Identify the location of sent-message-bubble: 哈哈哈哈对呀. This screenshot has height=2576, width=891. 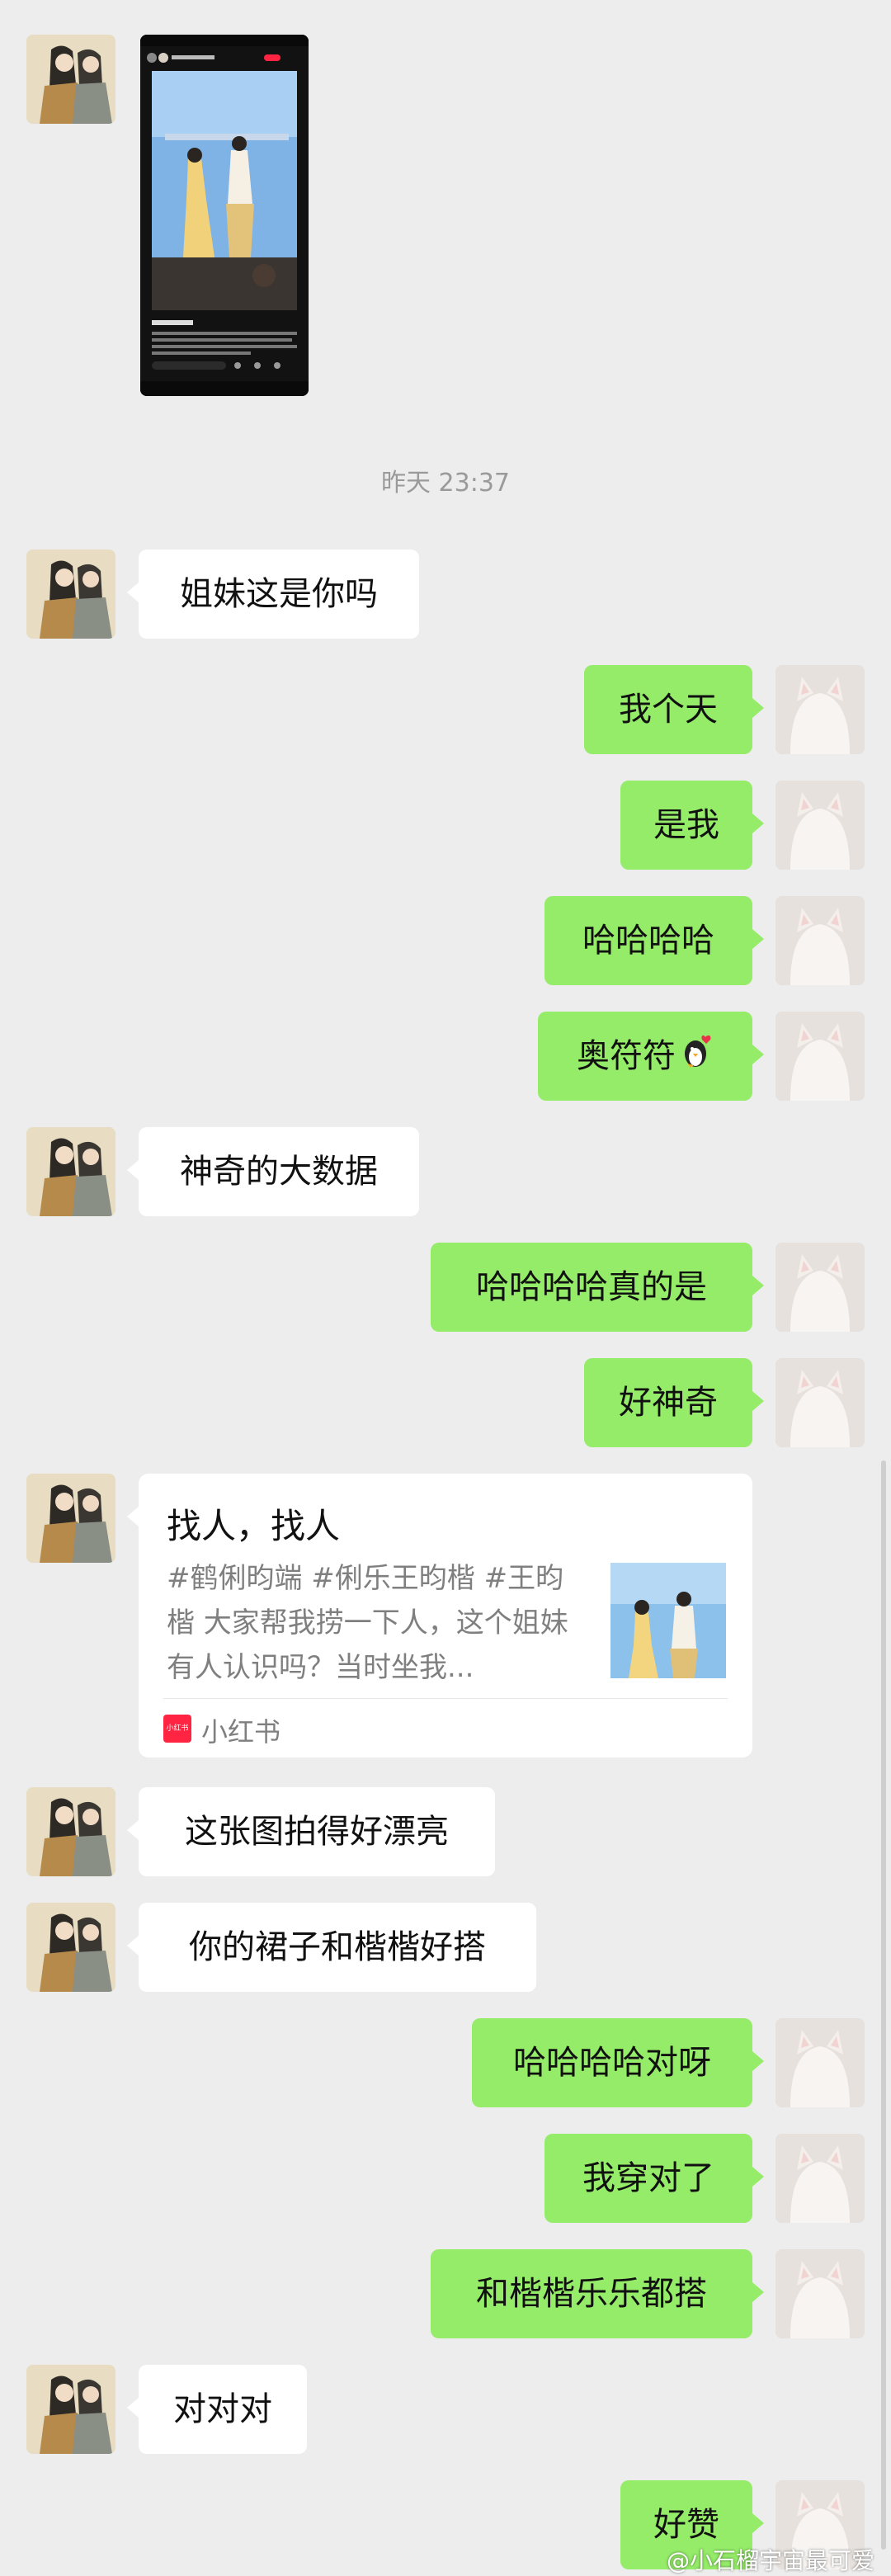
(618, 2062).